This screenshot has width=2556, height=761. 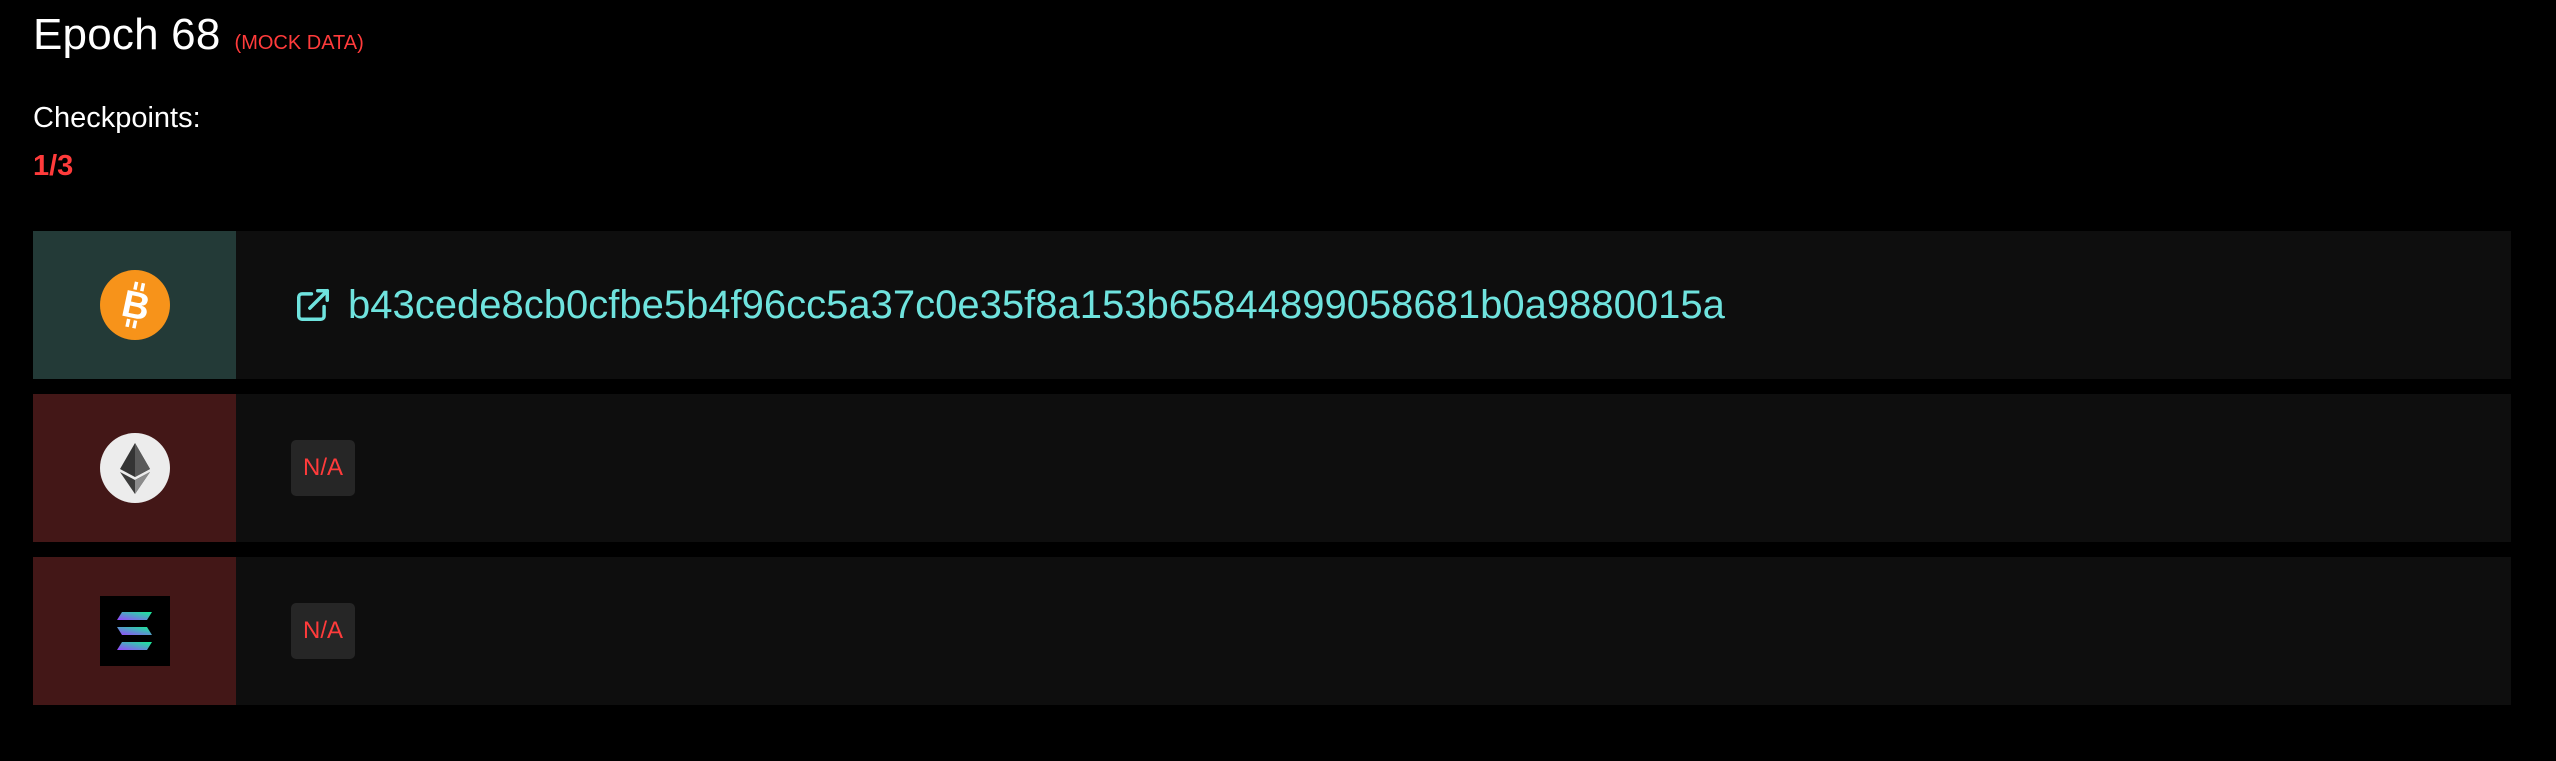 What do you see at coordinates (53, 166) in the screenshot?
I see `checkpoints-count: 1/3` at bounding box center [53, 166].